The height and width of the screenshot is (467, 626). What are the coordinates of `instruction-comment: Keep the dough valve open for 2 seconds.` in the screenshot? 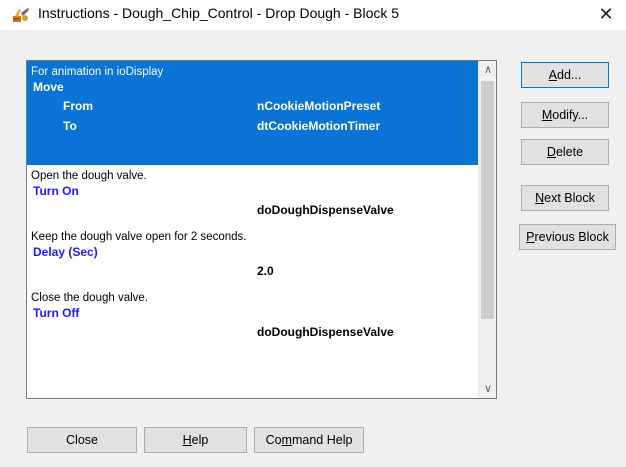 It's located at (139, 237).